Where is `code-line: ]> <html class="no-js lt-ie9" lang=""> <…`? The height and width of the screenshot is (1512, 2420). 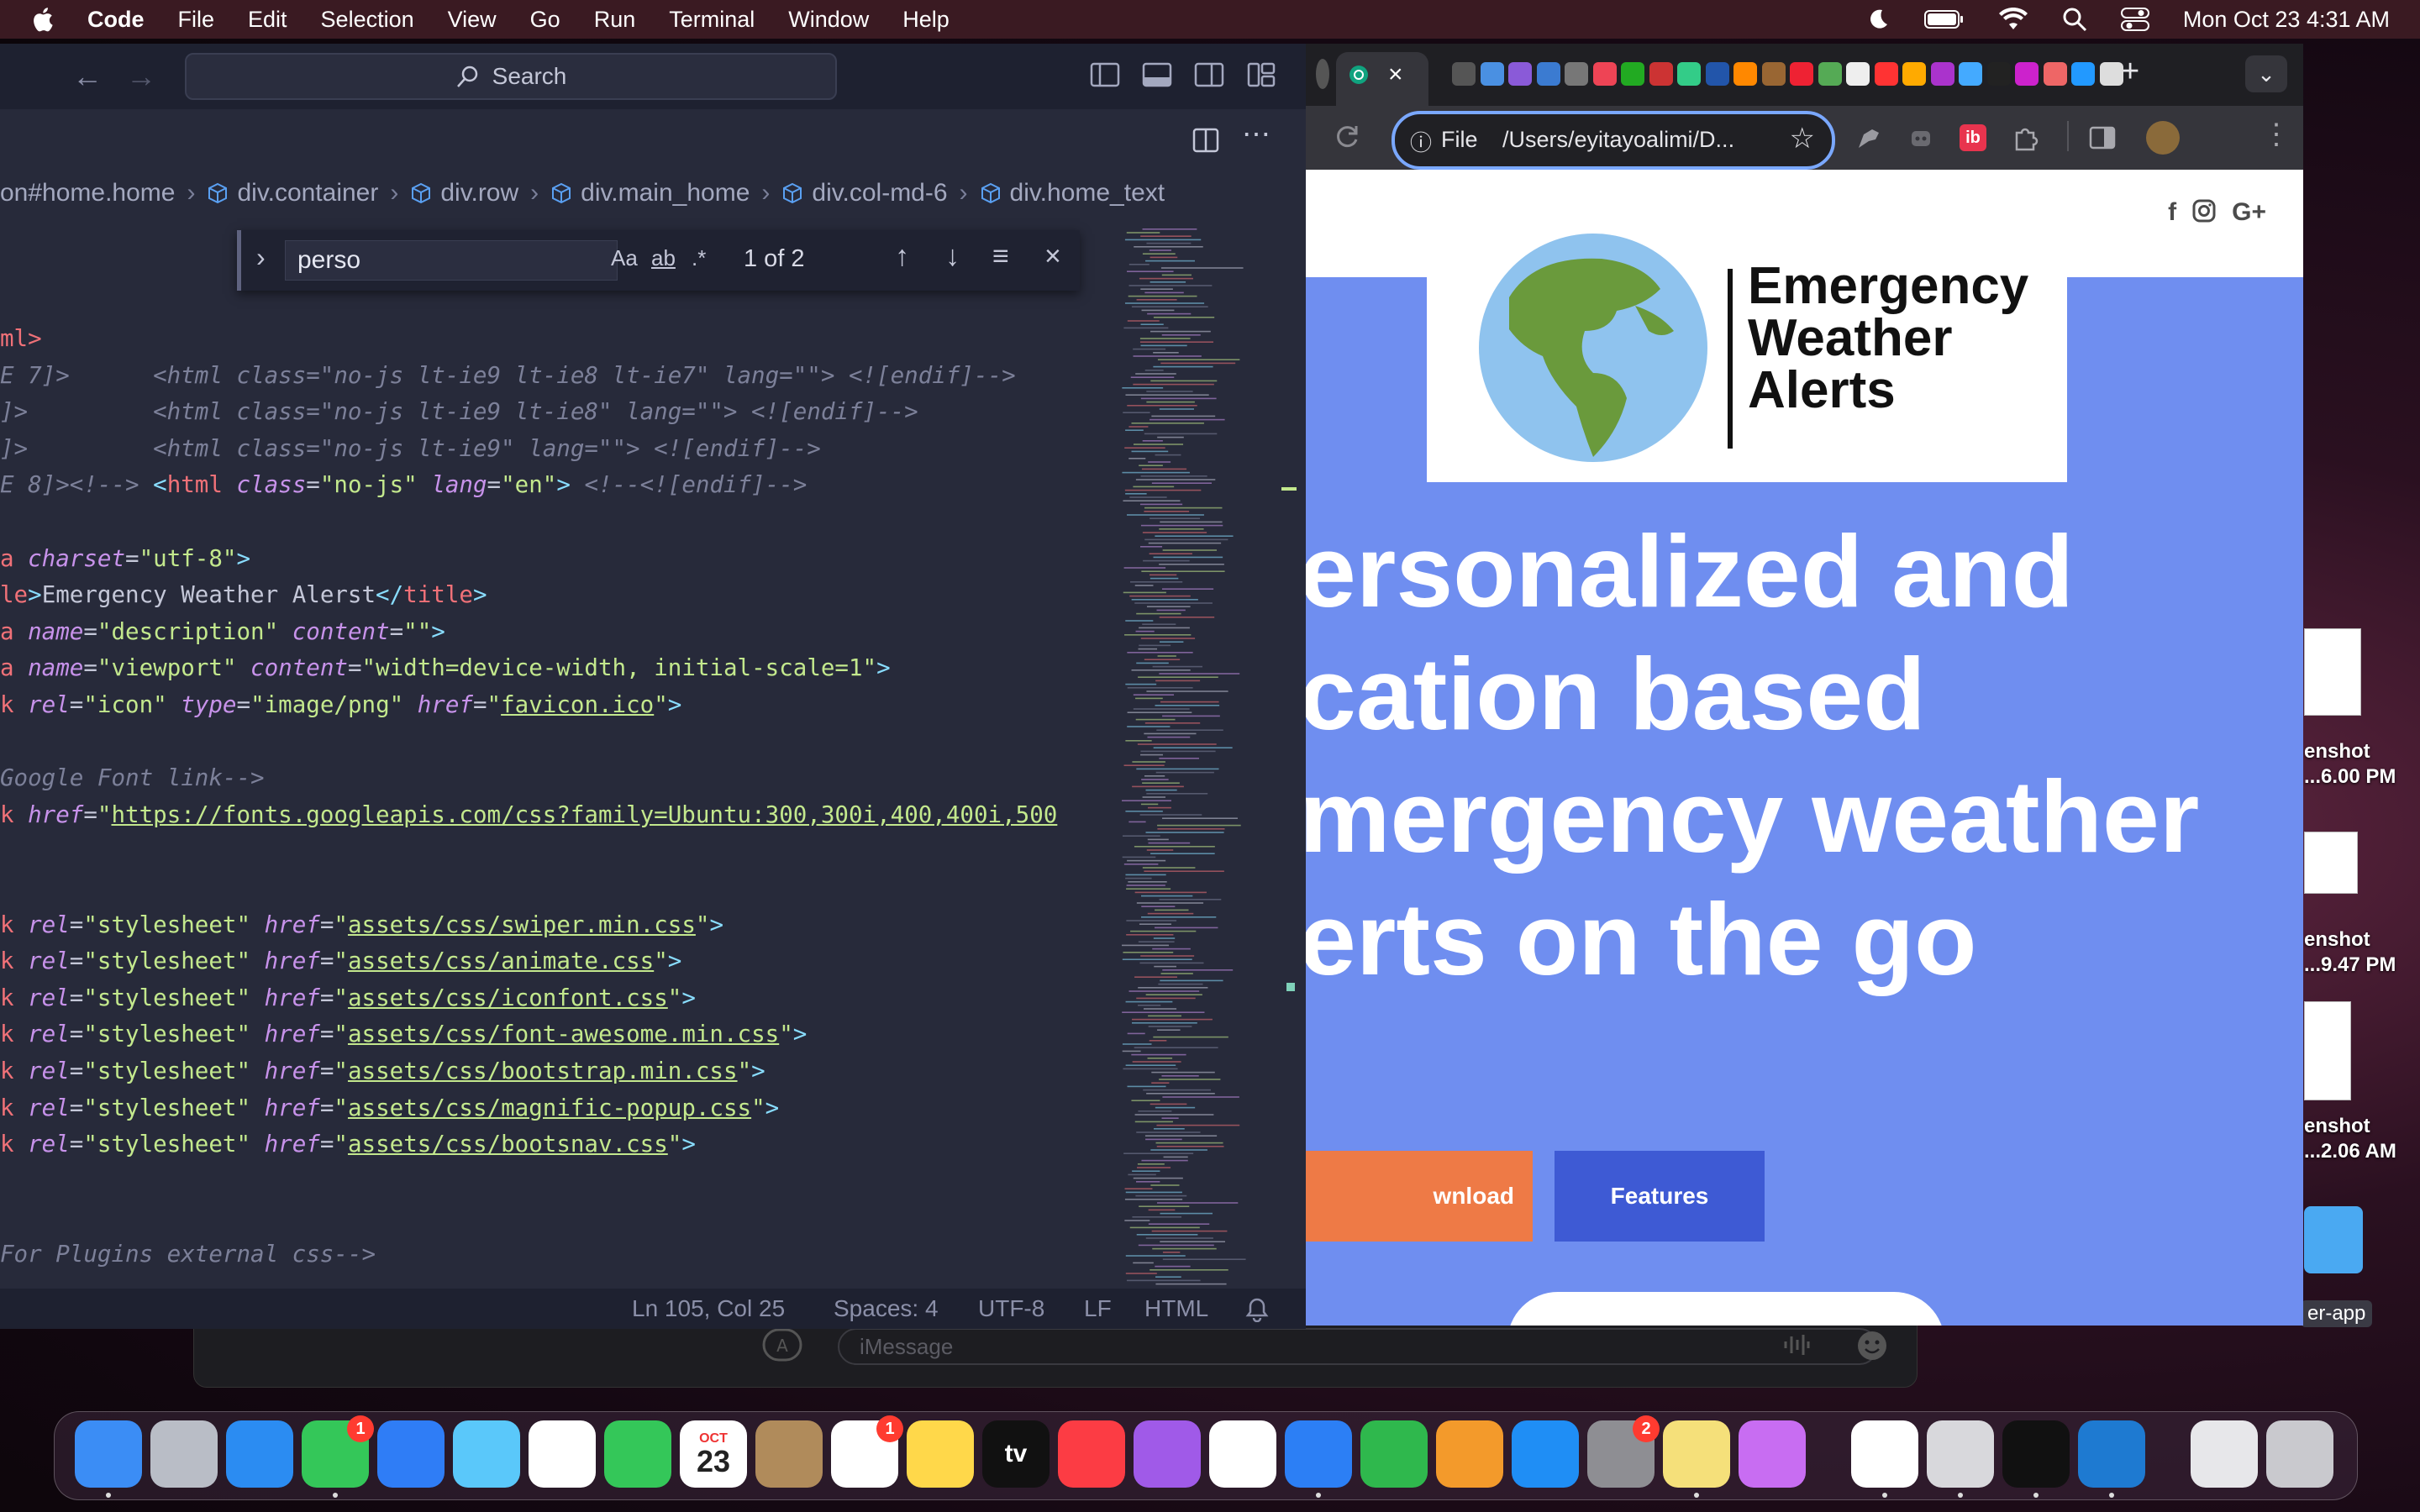
code-line: ]> <html class="no-js lt-ie9" lang=""> <… is located at coordinates (411, 449).